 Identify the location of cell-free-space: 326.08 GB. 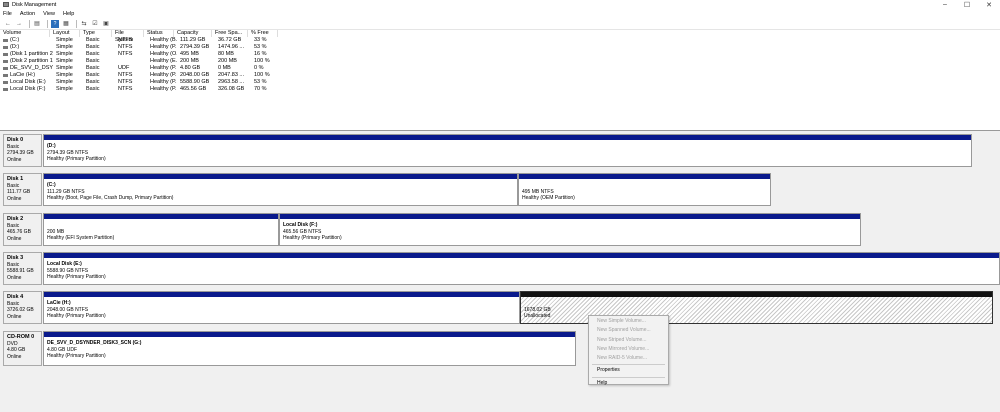
(231, 89).